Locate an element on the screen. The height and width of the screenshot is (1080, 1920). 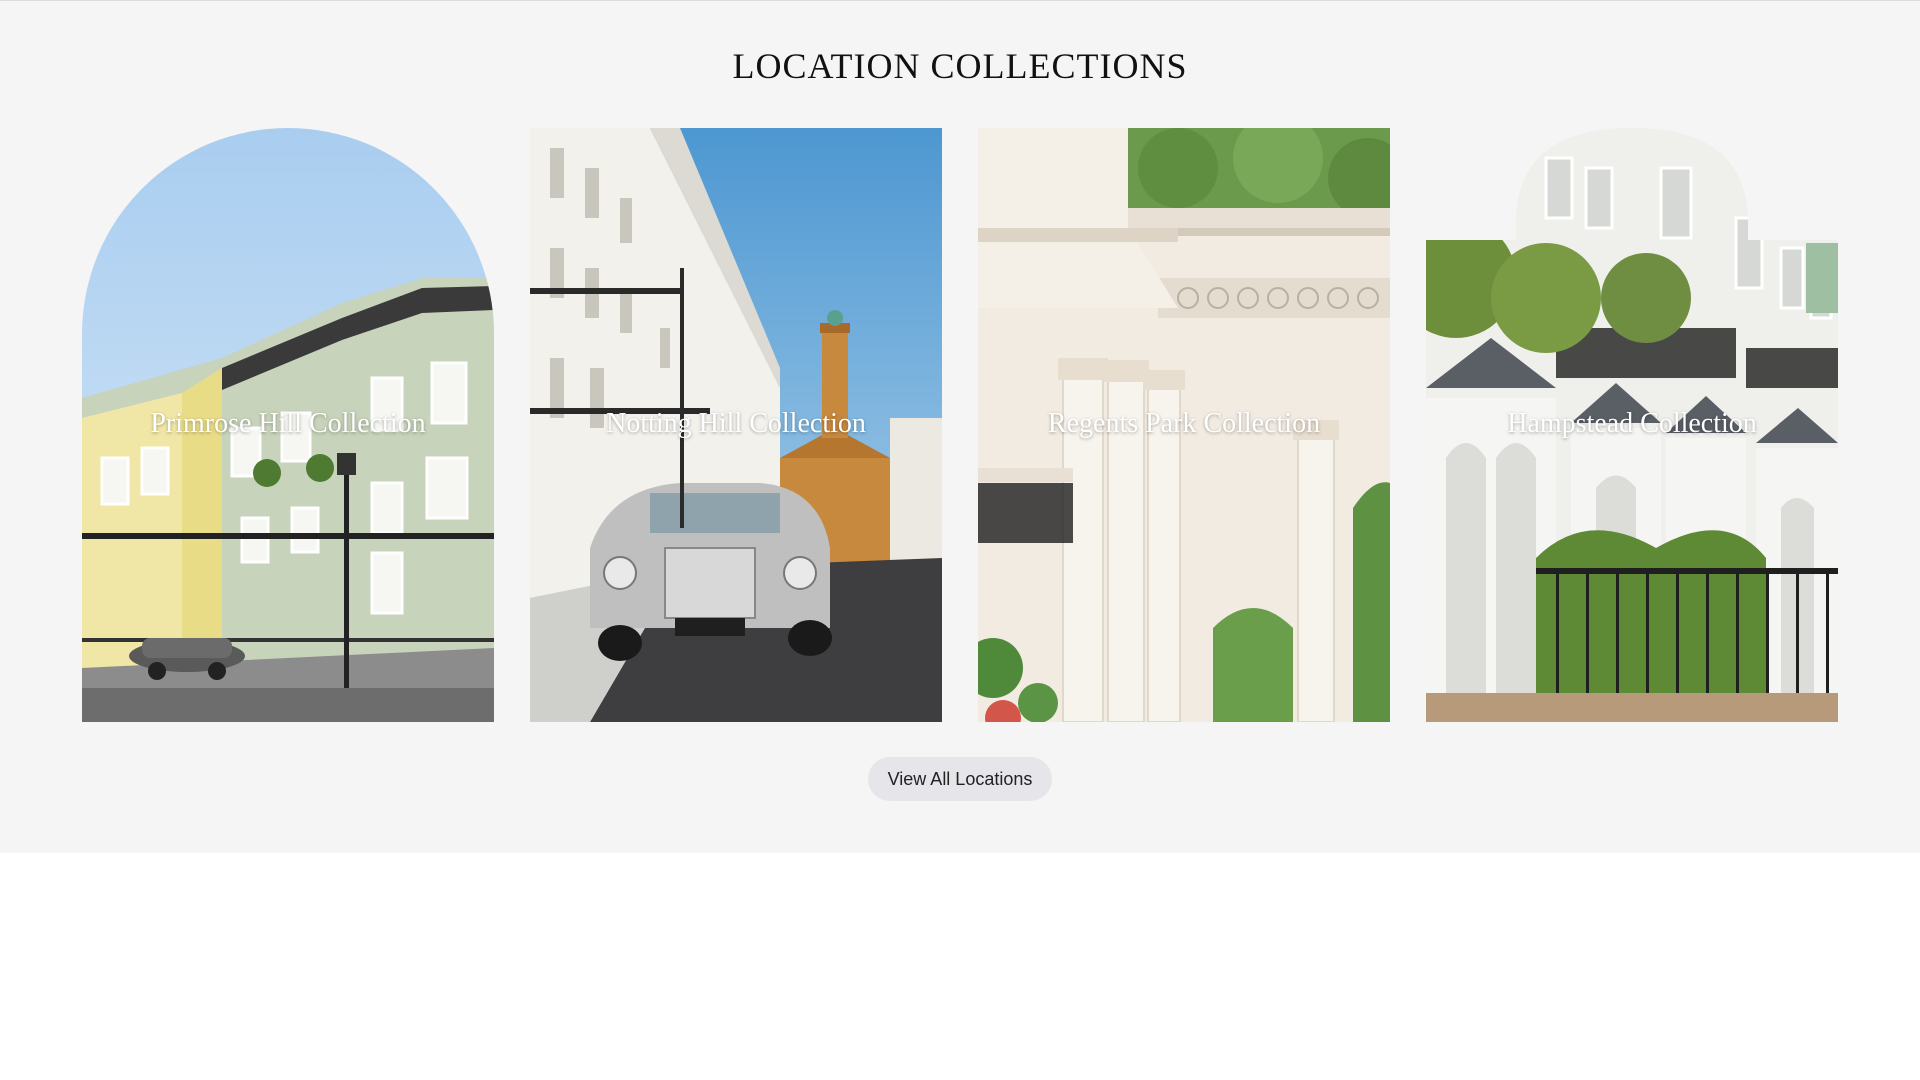
view-all-locations-button: View All Locations is located at coordinates (960, 779).